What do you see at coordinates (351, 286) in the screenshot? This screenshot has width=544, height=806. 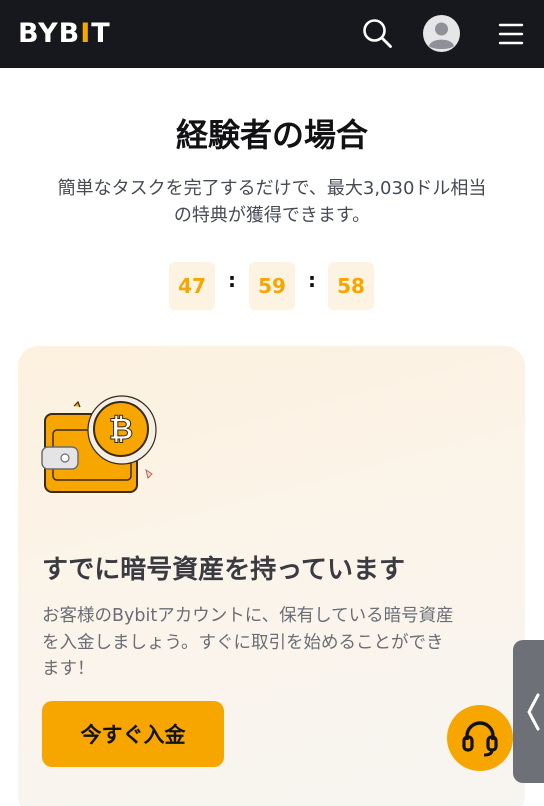 I see `timer-seconds: 58` at bounding box center [351, 286].